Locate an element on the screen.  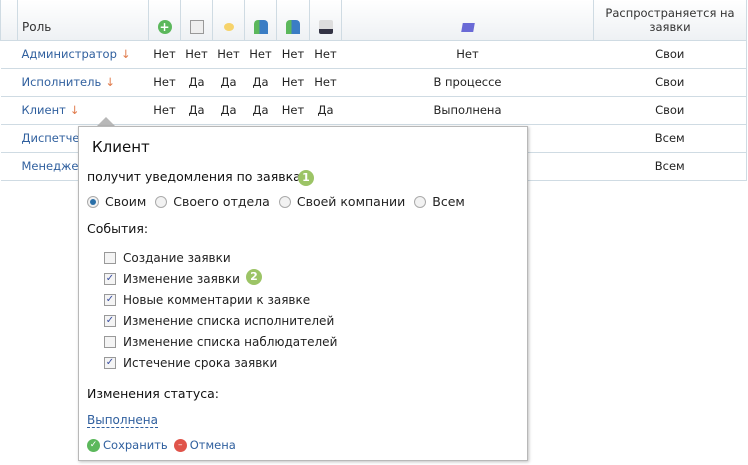
hint-badge-2: 2 is located at coordinates (254, 277).